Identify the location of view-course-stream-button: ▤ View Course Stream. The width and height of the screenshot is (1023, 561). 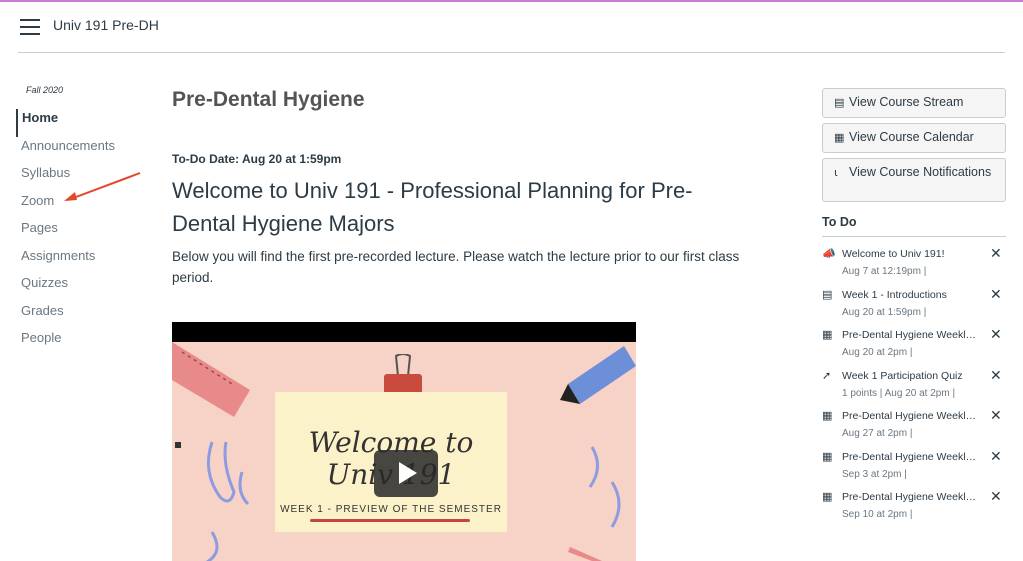
(914, 103).